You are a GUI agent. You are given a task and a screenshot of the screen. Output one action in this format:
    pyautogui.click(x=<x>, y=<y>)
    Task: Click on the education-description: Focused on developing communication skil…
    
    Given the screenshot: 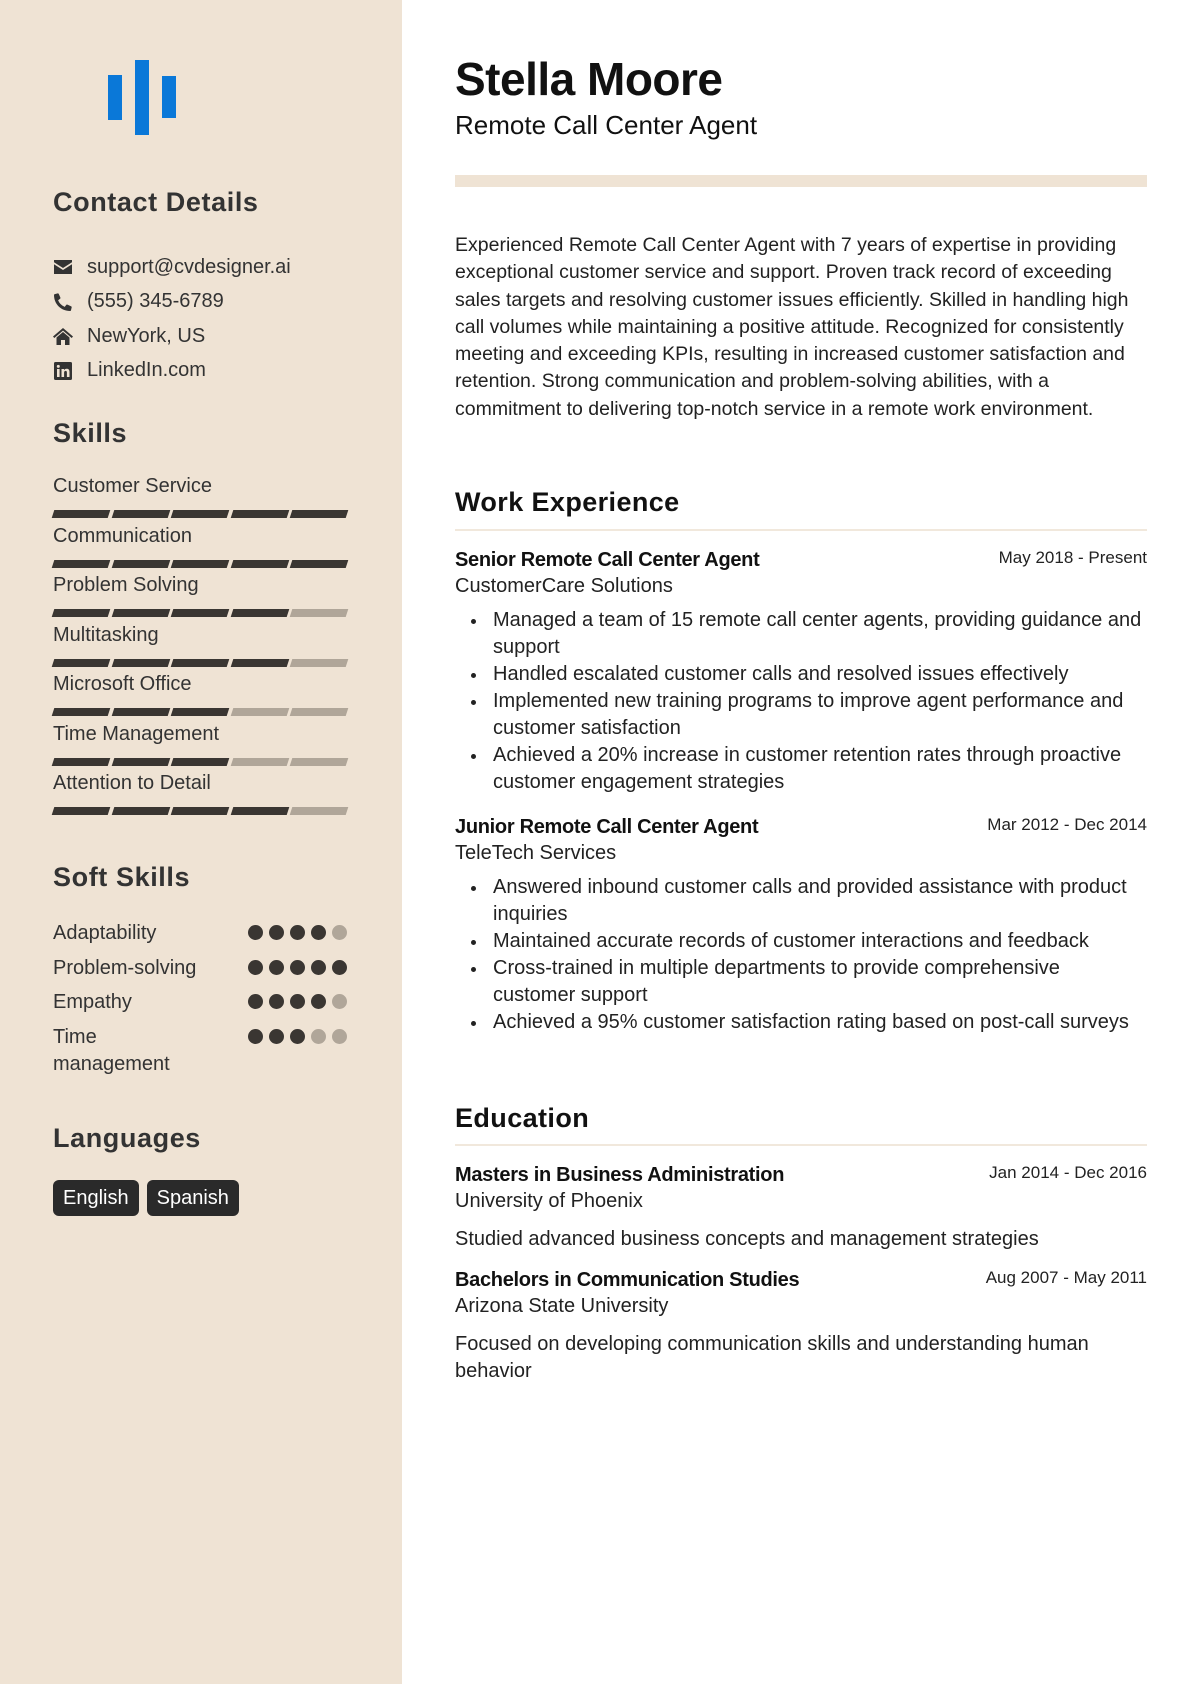 What is the action you would take?
    pyautogui.click(x=772, y=1357)
    